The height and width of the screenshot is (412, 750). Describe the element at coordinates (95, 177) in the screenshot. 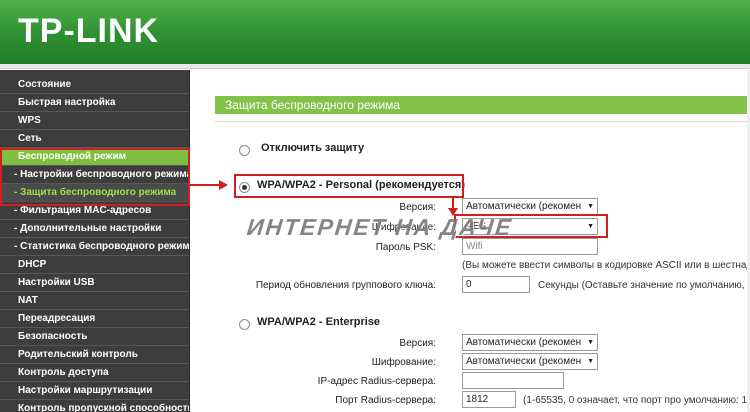

I see `sidebar-highlight-box` at that location.